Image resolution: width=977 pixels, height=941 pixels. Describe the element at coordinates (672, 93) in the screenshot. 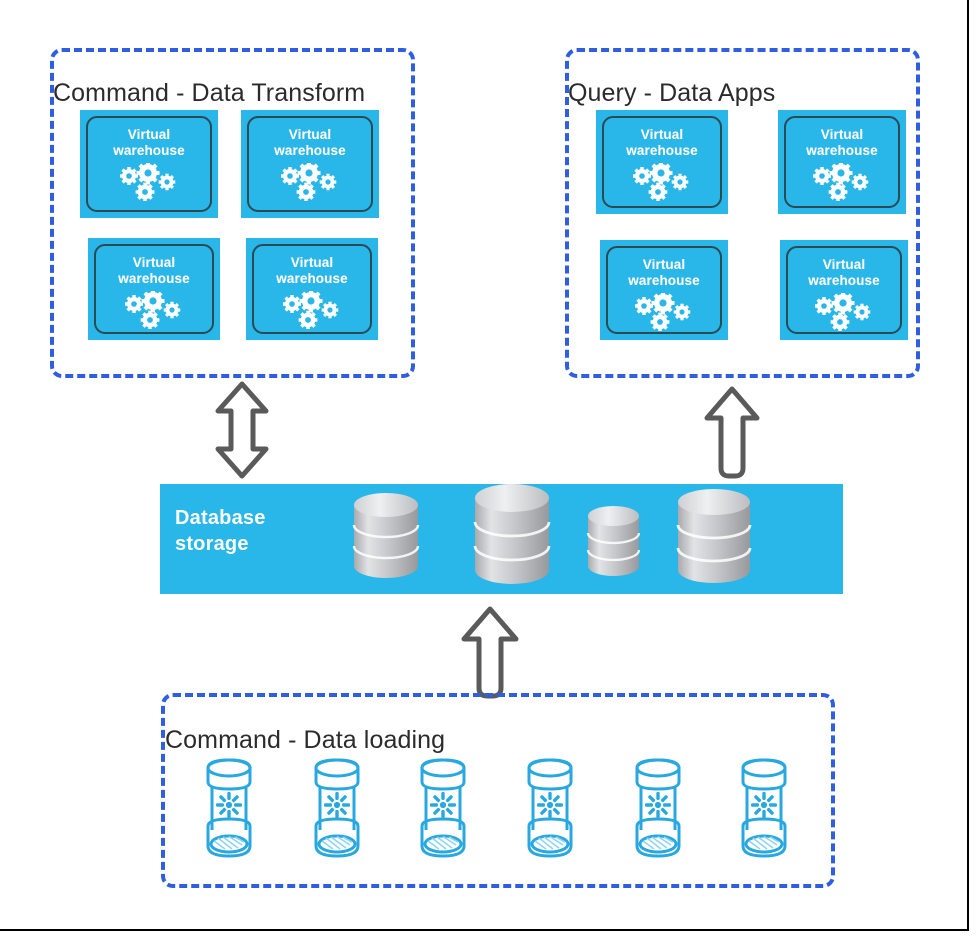

I see `group-title-query-data-apps: Query - Data Apps` at that location.